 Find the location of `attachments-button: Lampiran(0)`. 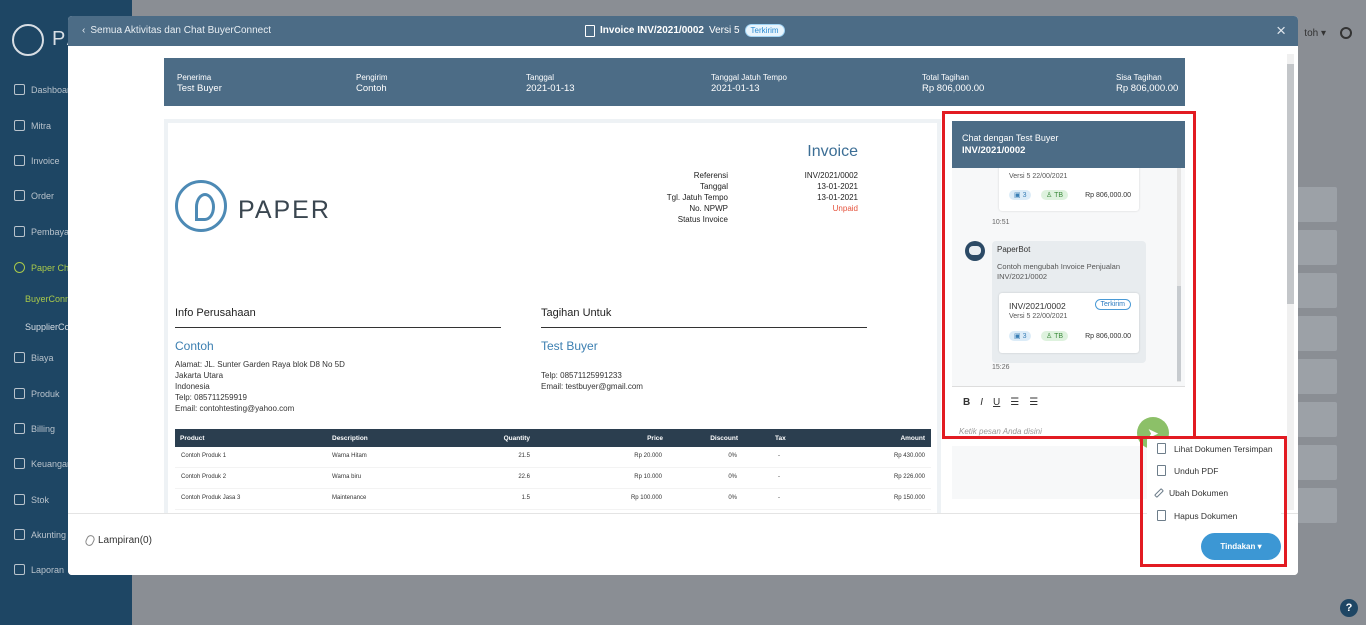

attachments-button: Lampiran(0) is located at coordinates (118, 540).